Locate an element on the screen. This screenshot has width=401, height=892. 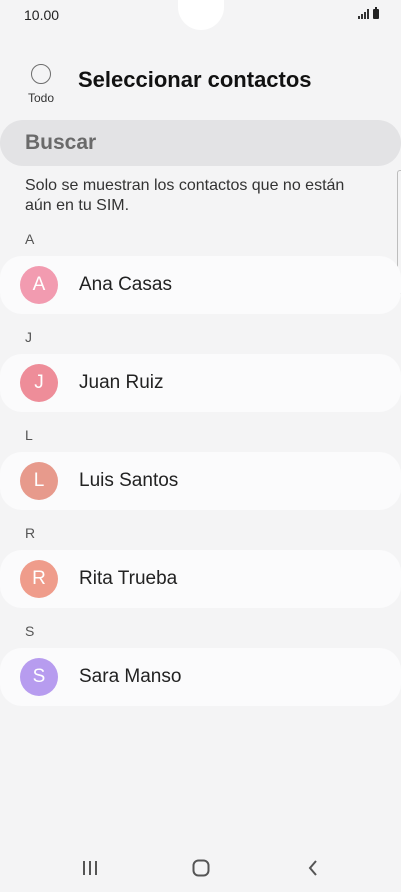
contact-row: L Luis Santos is located at coordinates (200, 481).